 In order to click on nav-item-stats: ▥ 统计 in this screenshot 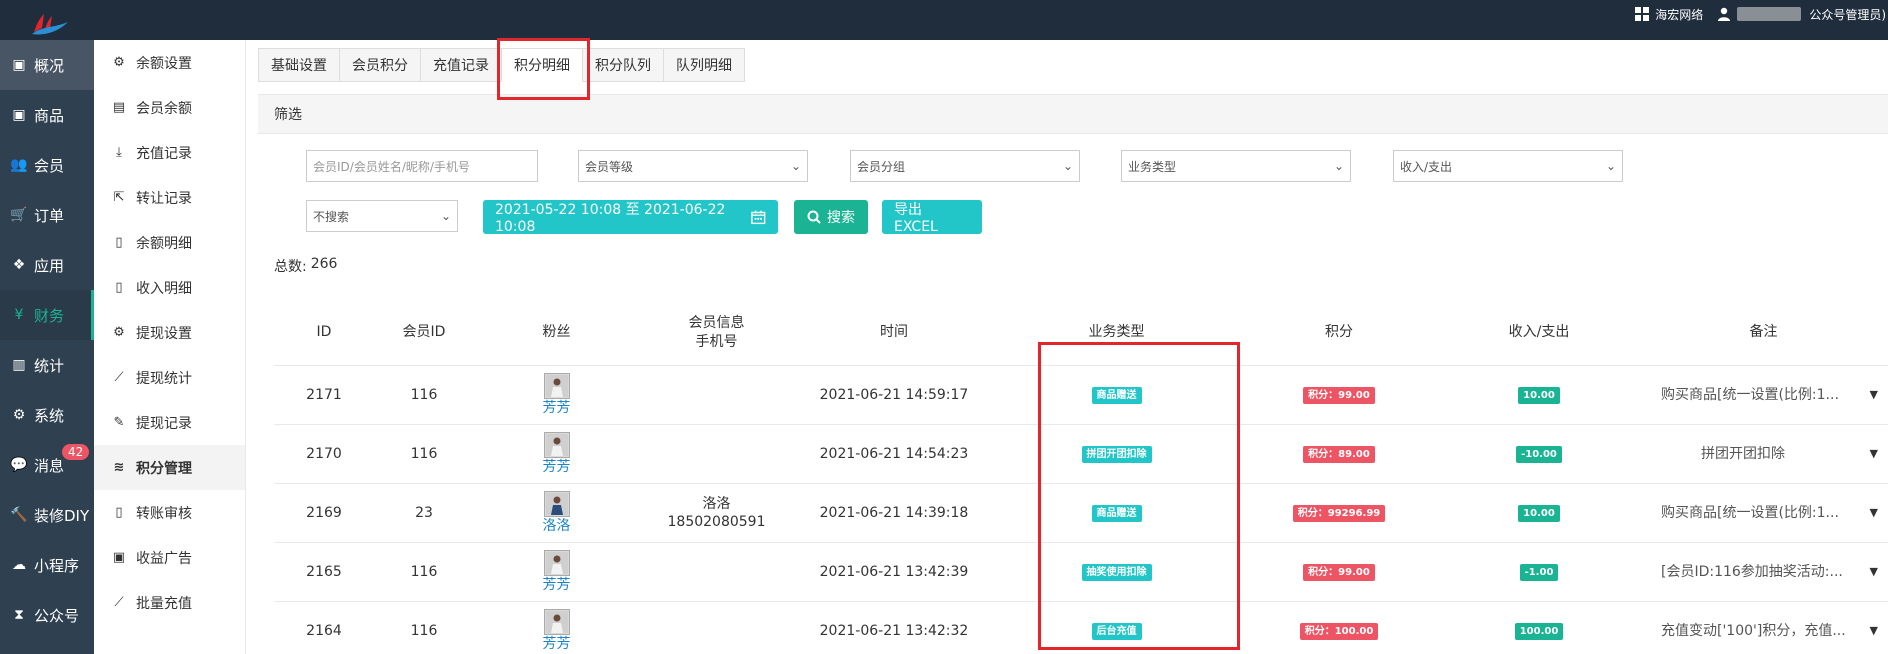, I will do `click(47, 365)`.